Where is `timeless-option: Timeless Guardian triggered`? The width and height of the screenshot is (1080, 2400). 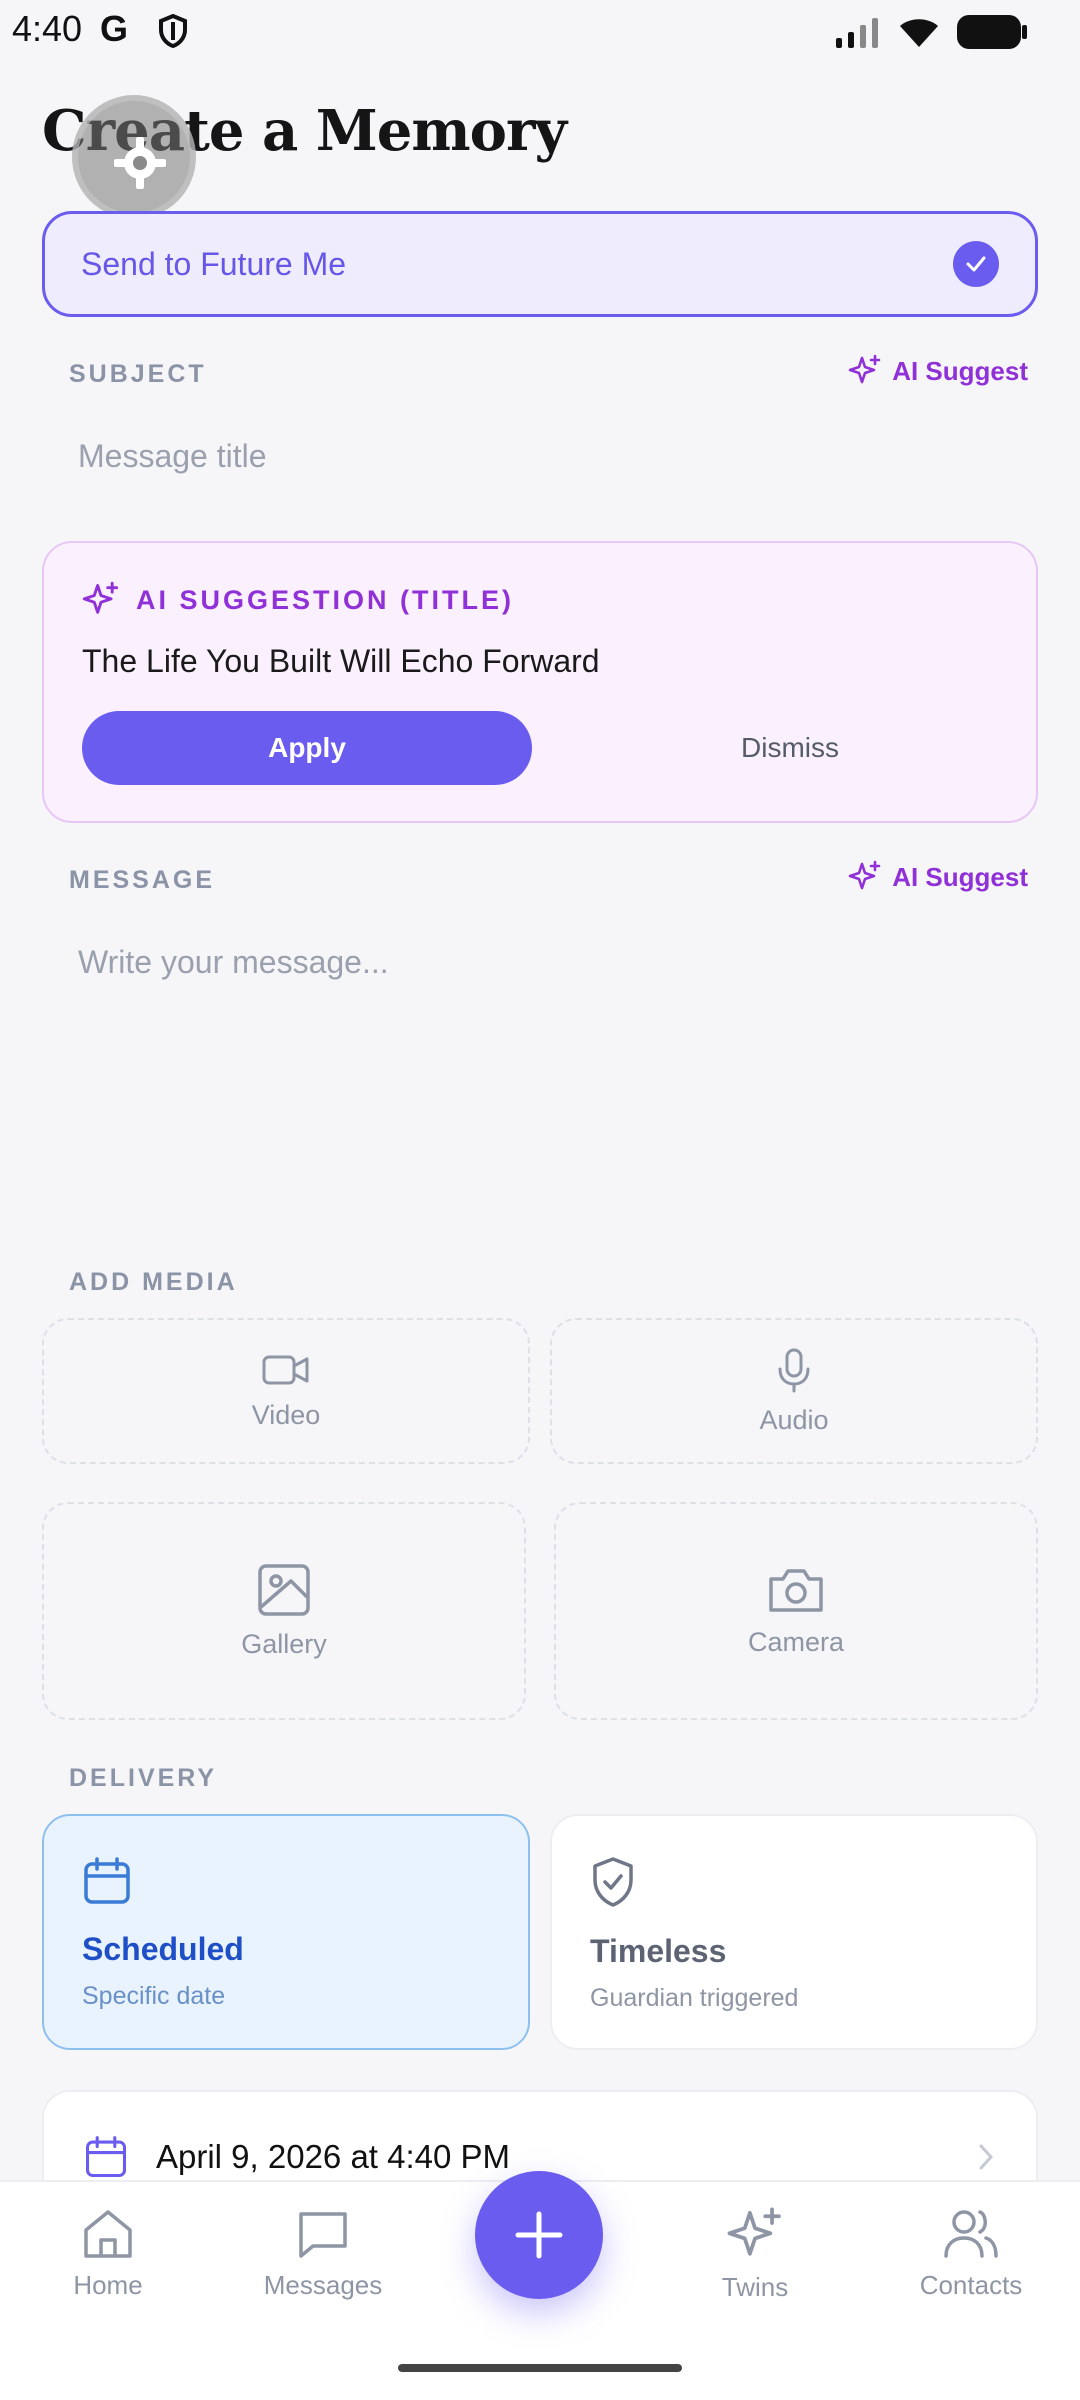
timeless-option: Timeless Guardian triggered is located at coordinates (794, 1932).